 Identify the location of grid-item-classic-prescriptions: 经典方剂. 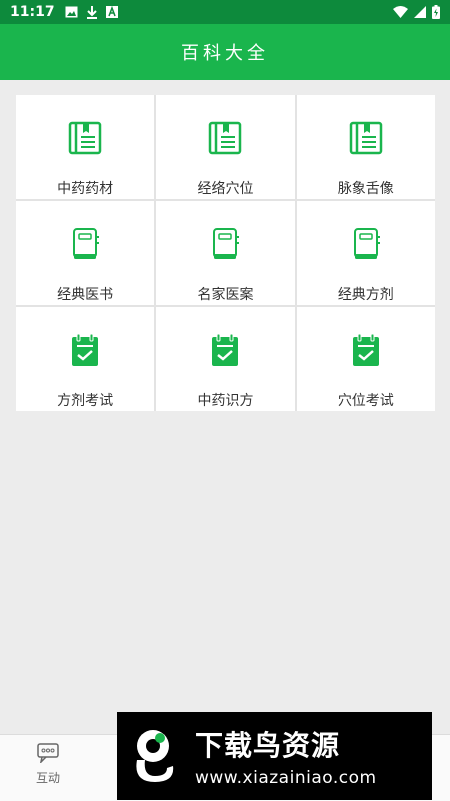
(365, 253).